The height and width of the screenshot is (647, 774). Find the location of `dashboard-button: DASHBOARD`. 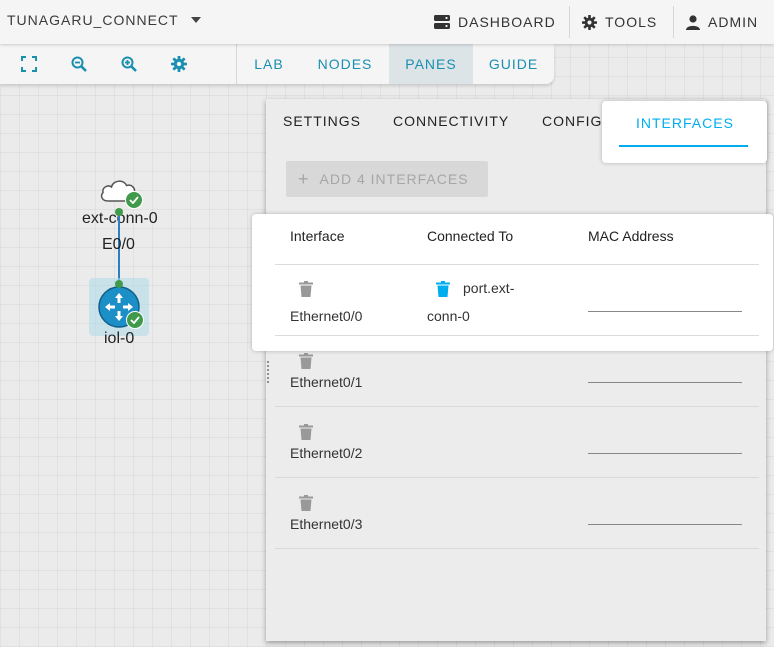

dashboard-button: DASHBOARD is located at coordinates (495, 22).